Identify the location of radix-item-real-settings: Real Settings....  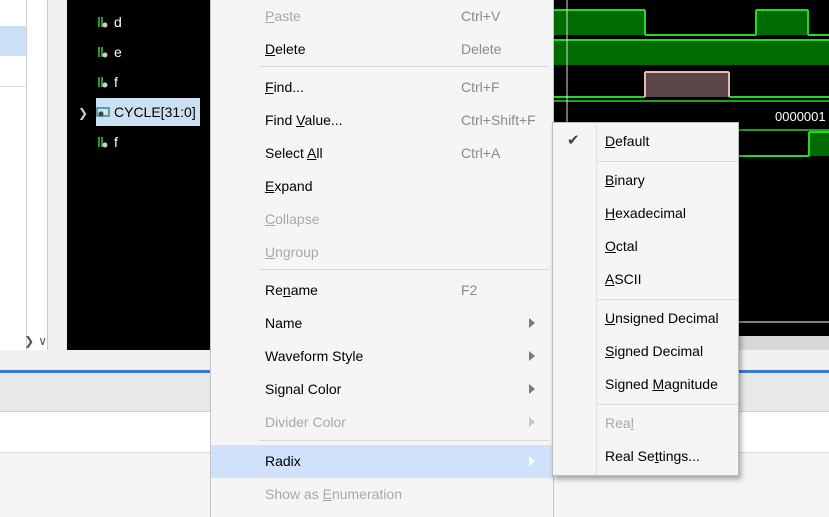
(645, 456).